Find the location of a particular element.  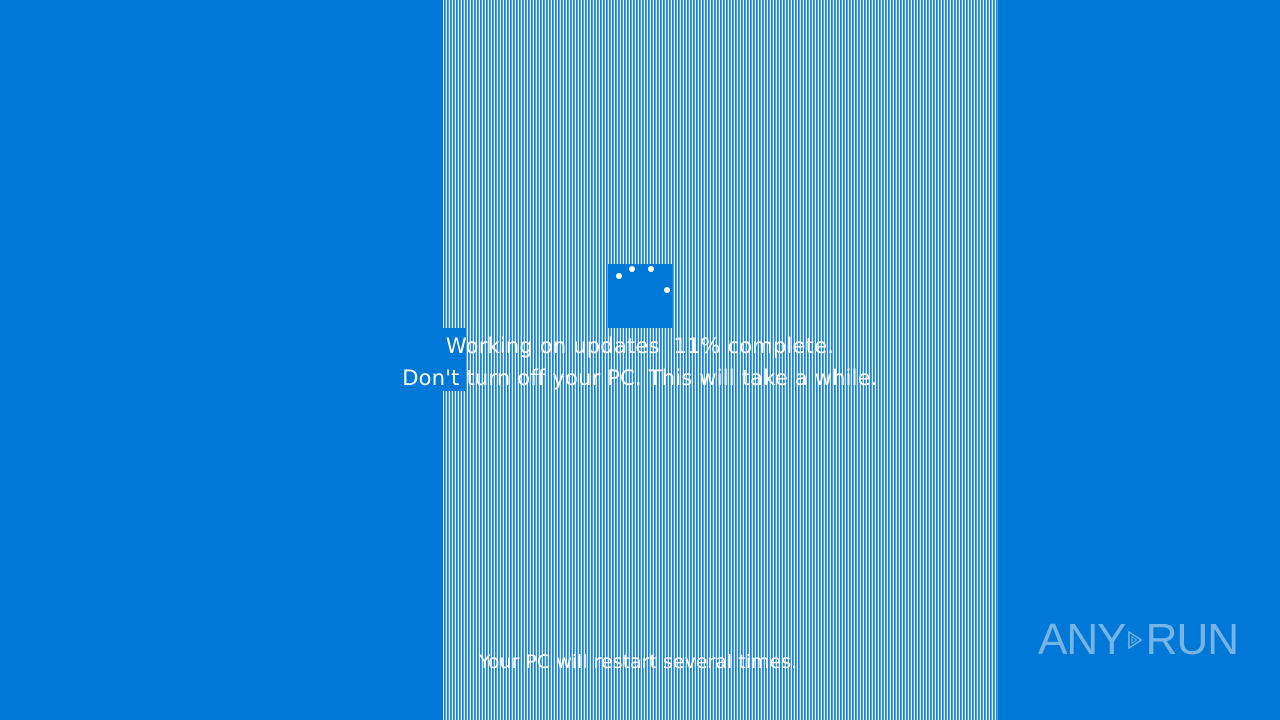

anyrun-watermark: ANY RUN is located at coordinates (1138, 640).